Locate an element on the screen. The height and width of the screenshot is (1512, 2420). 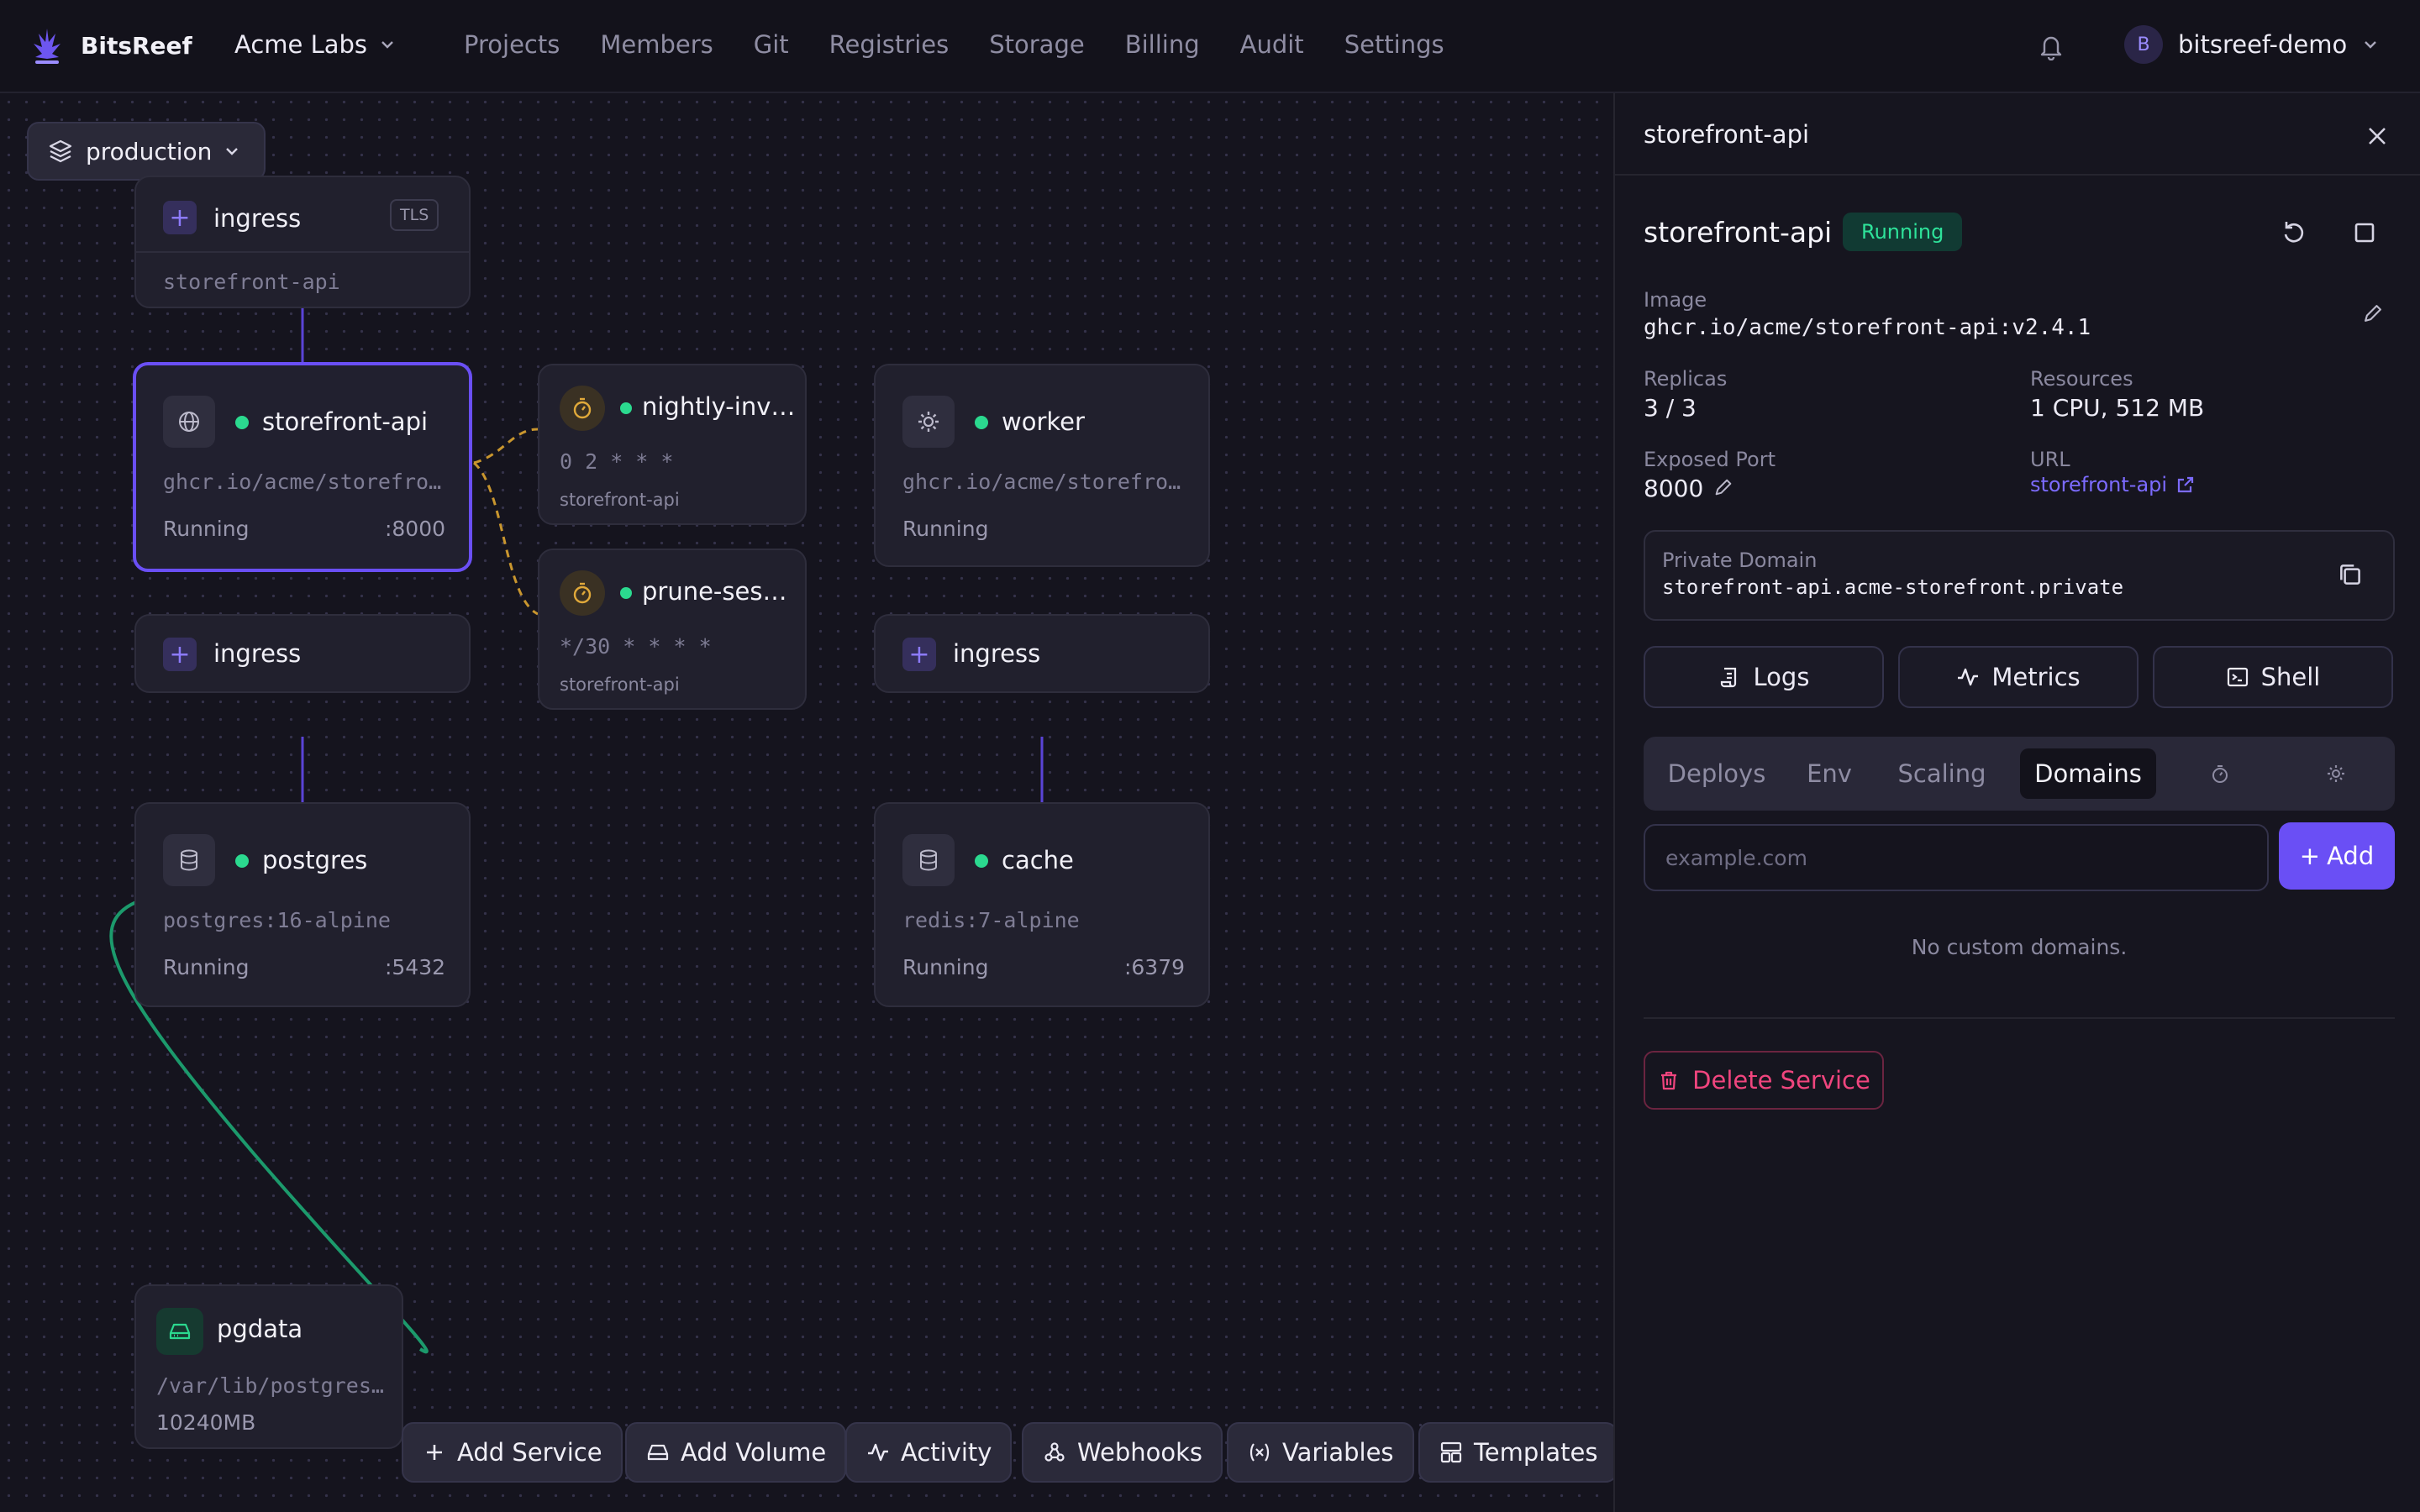
status-badge: Running is located at coordinates (1903, 232).